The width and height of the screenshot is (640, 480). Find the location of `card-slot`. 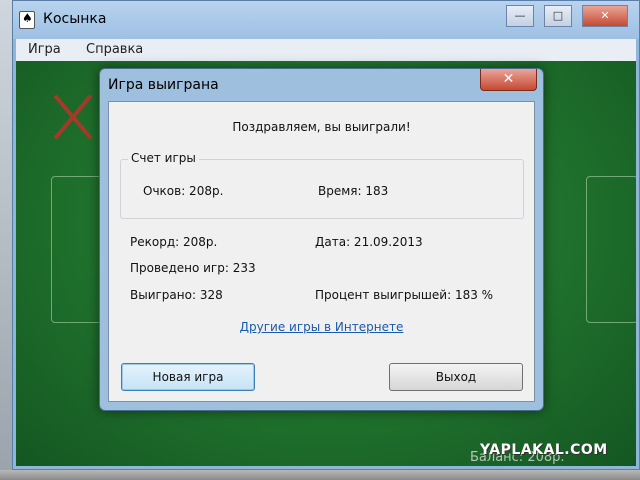

card-slot is located at coordinates (611, 249).